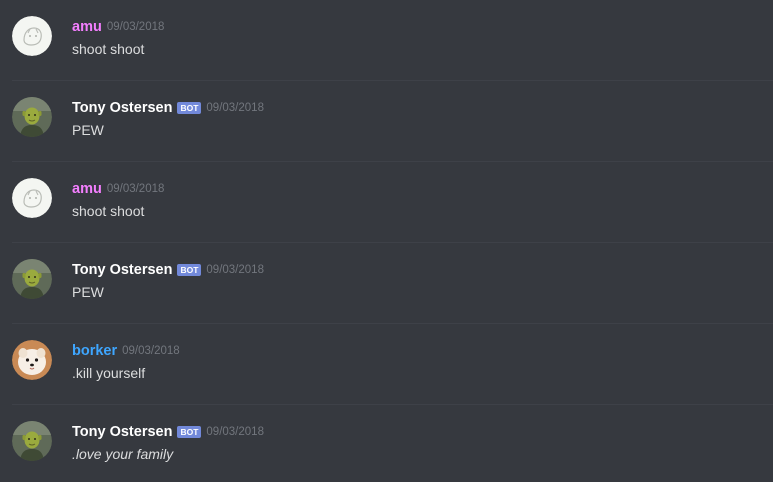 The width and height of the screenshot is (773, 482). I want to click on message-header: borker 09/03/2018, so click(126, 351).